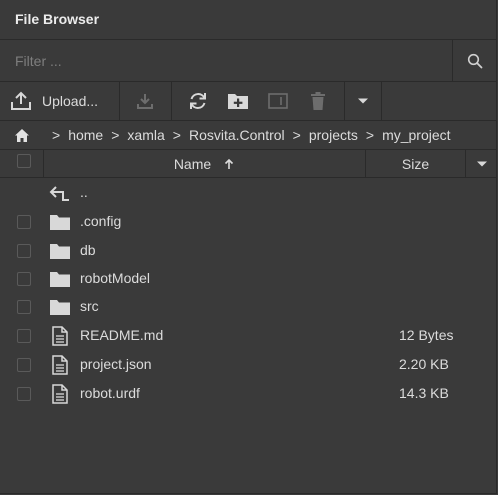 This screenshot has height=495, width=498. I want to click on title-bar: File Browser, so click(248, 20).